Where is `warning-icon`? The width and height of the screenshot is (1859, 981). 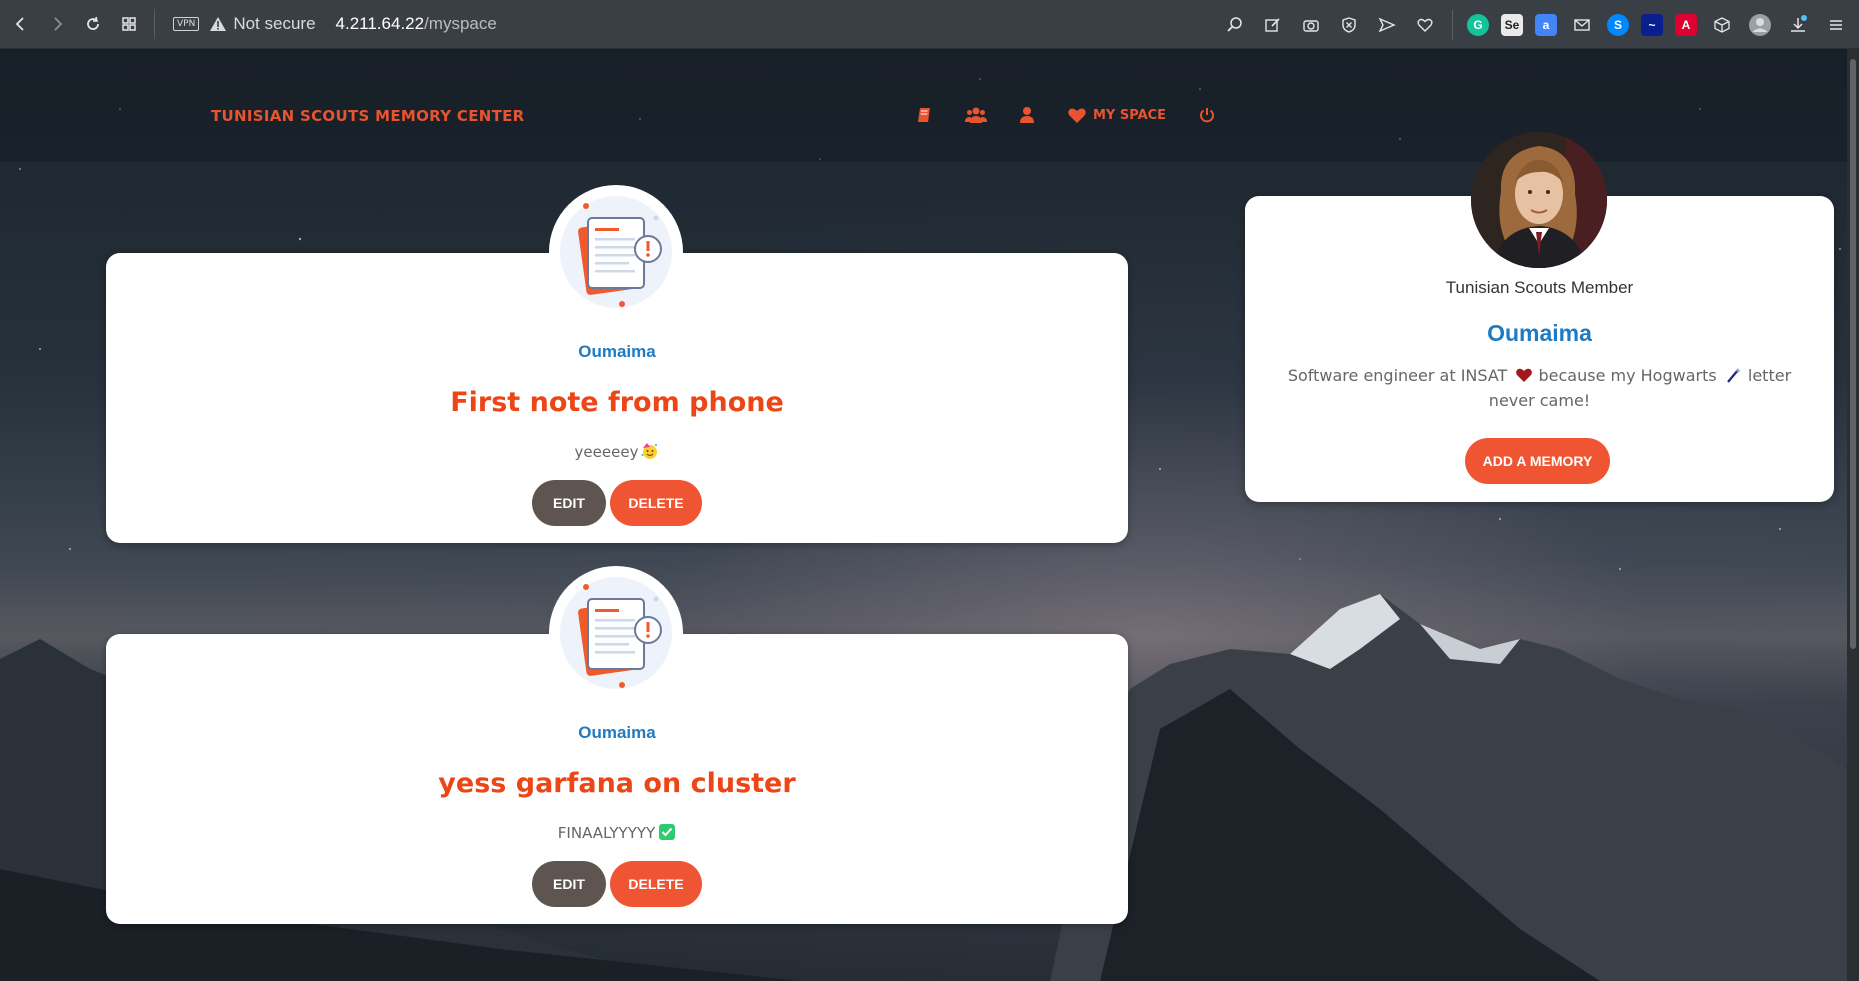 warning-icon is located at coordinates (218, 24).